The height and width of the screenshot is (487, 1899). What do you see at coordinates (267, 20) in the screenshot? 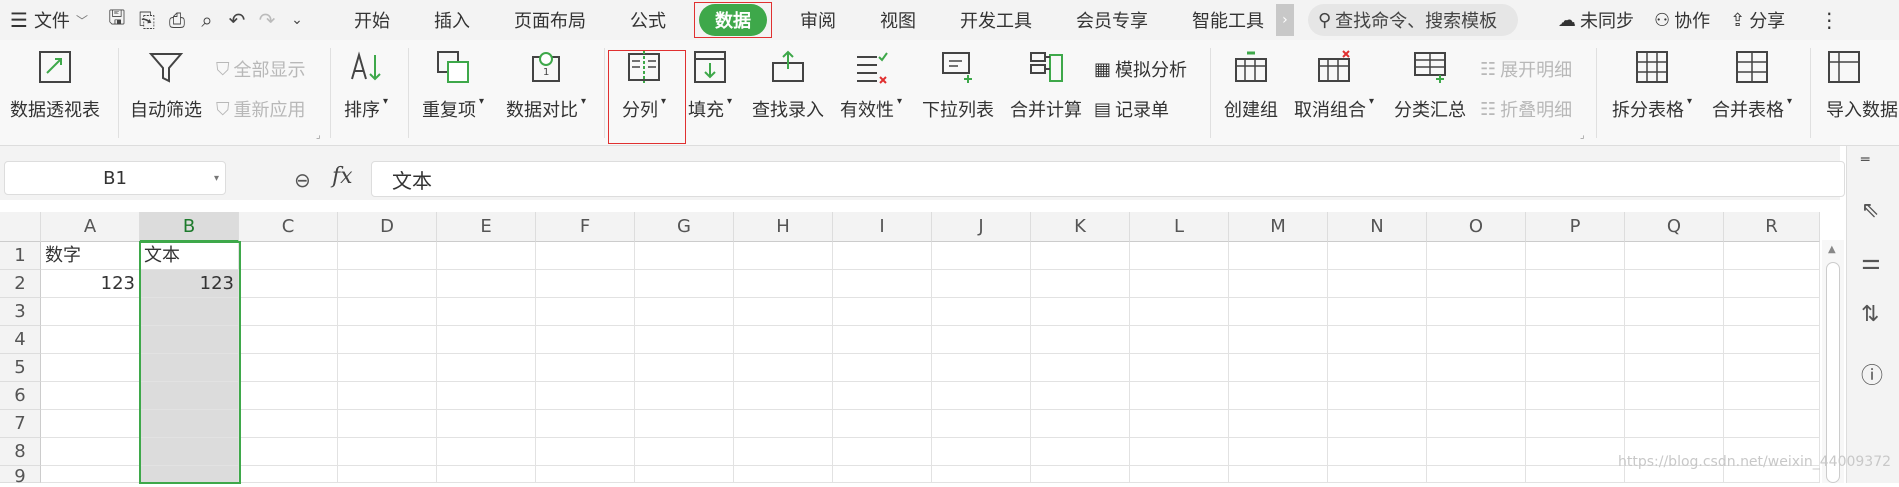
I see `redo-icon: ↷` at bounding box center [267, 20].